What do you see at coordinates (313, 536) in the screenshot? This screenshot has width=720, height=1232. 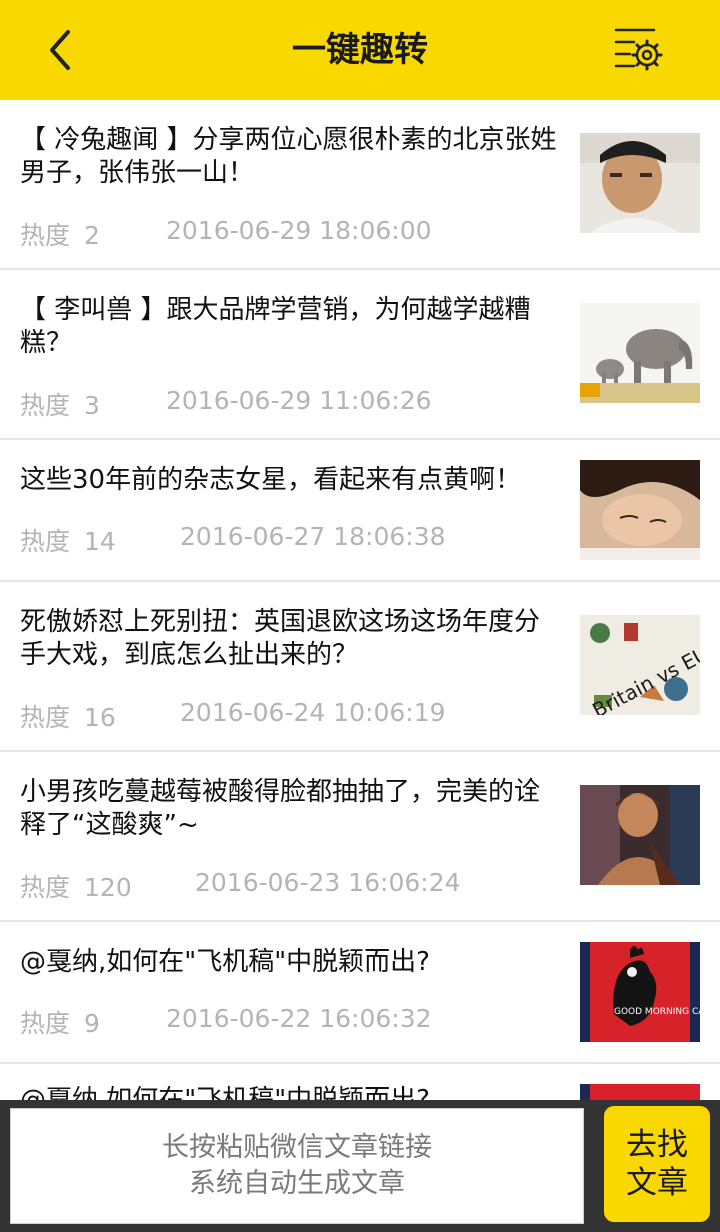 I see `article-date: 2016-06-27 18:06:38` at bounding box center [313, 536].